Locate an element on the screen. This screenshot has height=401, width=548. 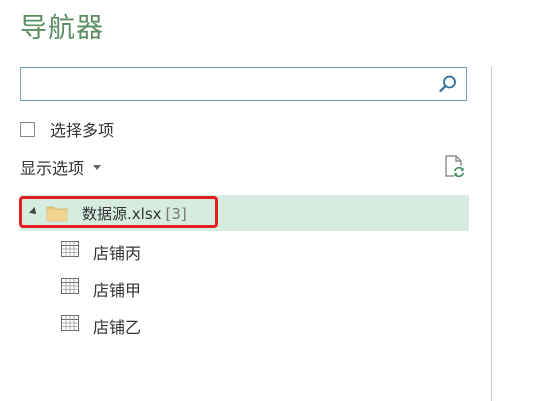
tree-item-table: 店铺丙 is located at coordinates (244, 249).